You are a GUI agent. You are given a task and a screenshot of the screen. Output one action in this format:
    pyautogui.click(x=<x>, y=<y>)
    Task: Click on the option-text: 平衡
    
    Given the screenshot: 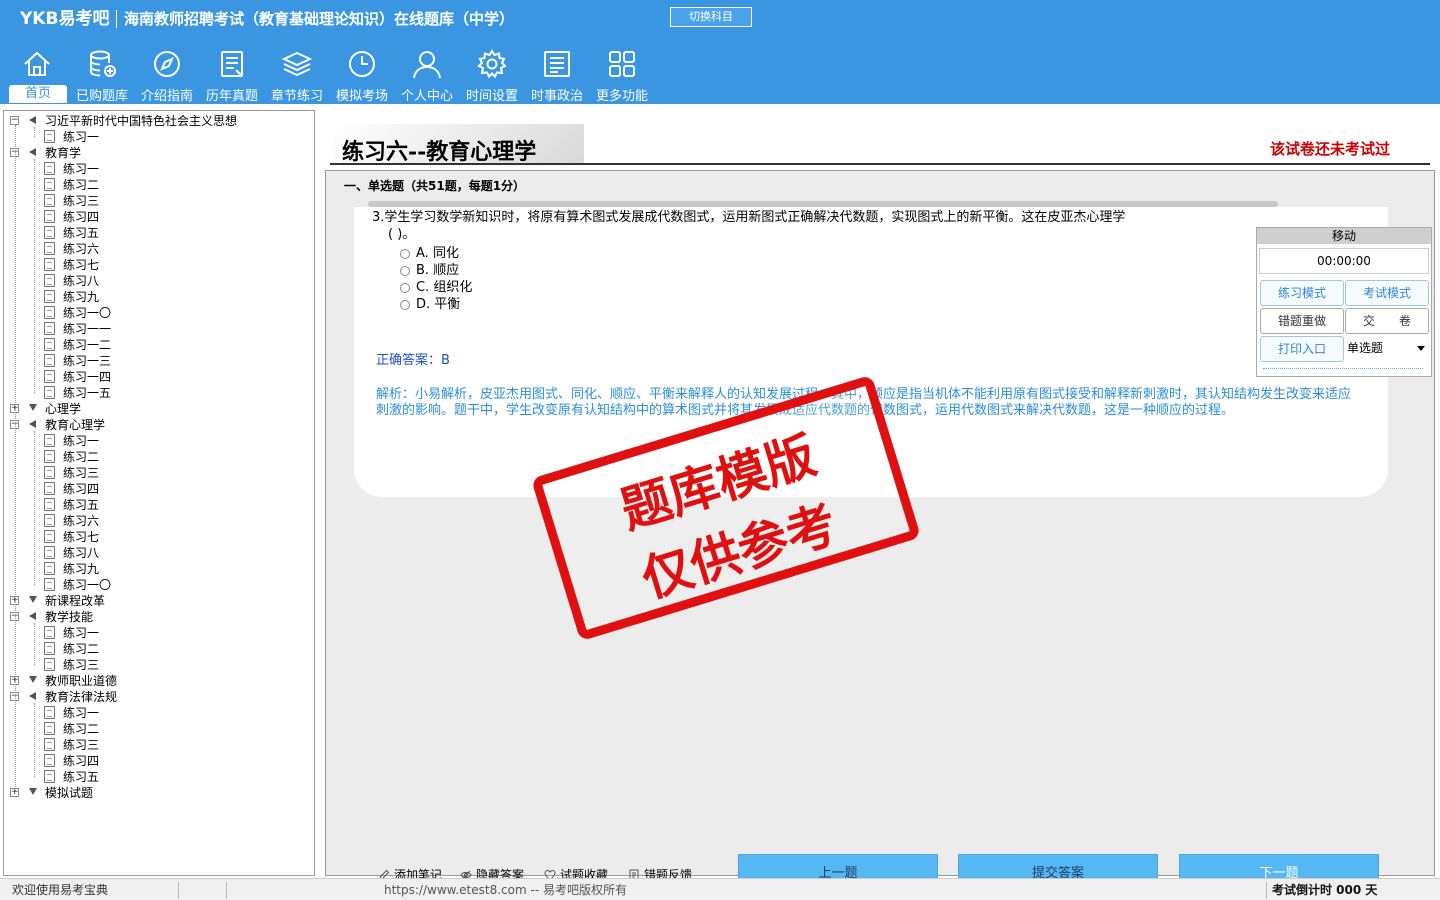 What is the action you would take?
    pyautogui.click(x=447, y=304)
    